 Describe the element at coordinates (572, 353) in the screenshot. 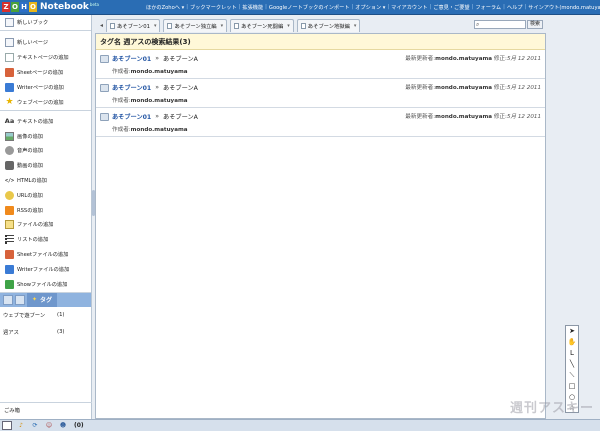

I see `elbow-line-tool-icon: L` at that location.